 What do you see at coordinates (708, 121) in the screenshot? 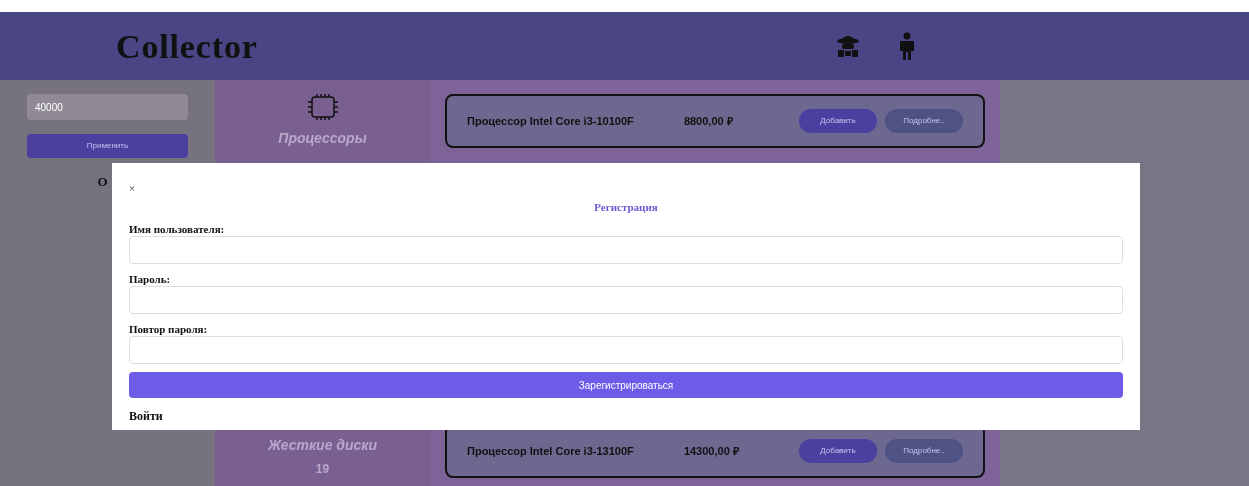
I see `product-price: 8800,00 ₽` at bounding box center [708, 121].